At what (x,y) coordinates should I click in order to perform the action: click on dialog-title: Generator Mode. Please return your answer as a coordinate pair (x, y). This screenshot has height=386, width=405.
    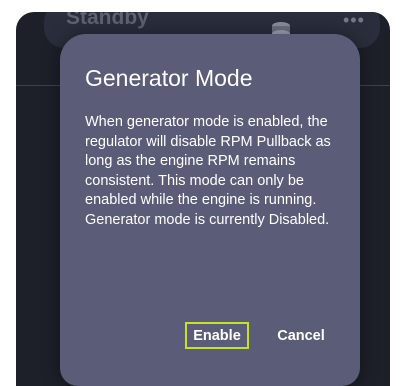
    Looking at the image, I should click on (169, 78).